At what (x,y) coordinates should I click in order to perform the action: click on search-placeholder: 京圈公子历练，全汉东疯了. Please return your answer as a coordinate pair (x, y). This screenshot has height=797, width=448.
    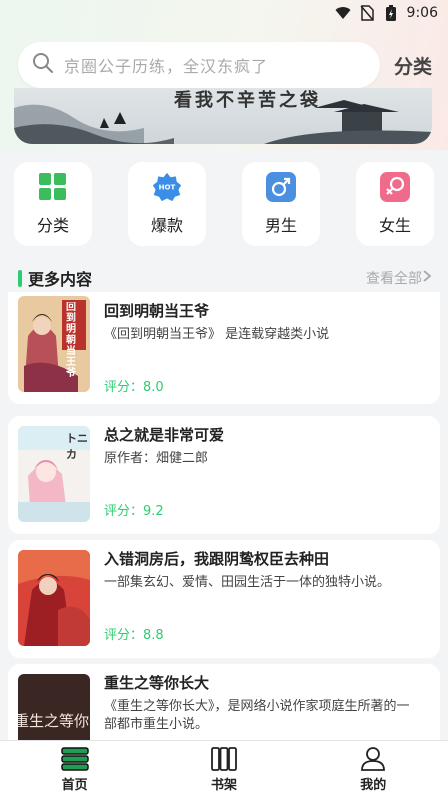
    Looking at the image, I should click on (166, 66).